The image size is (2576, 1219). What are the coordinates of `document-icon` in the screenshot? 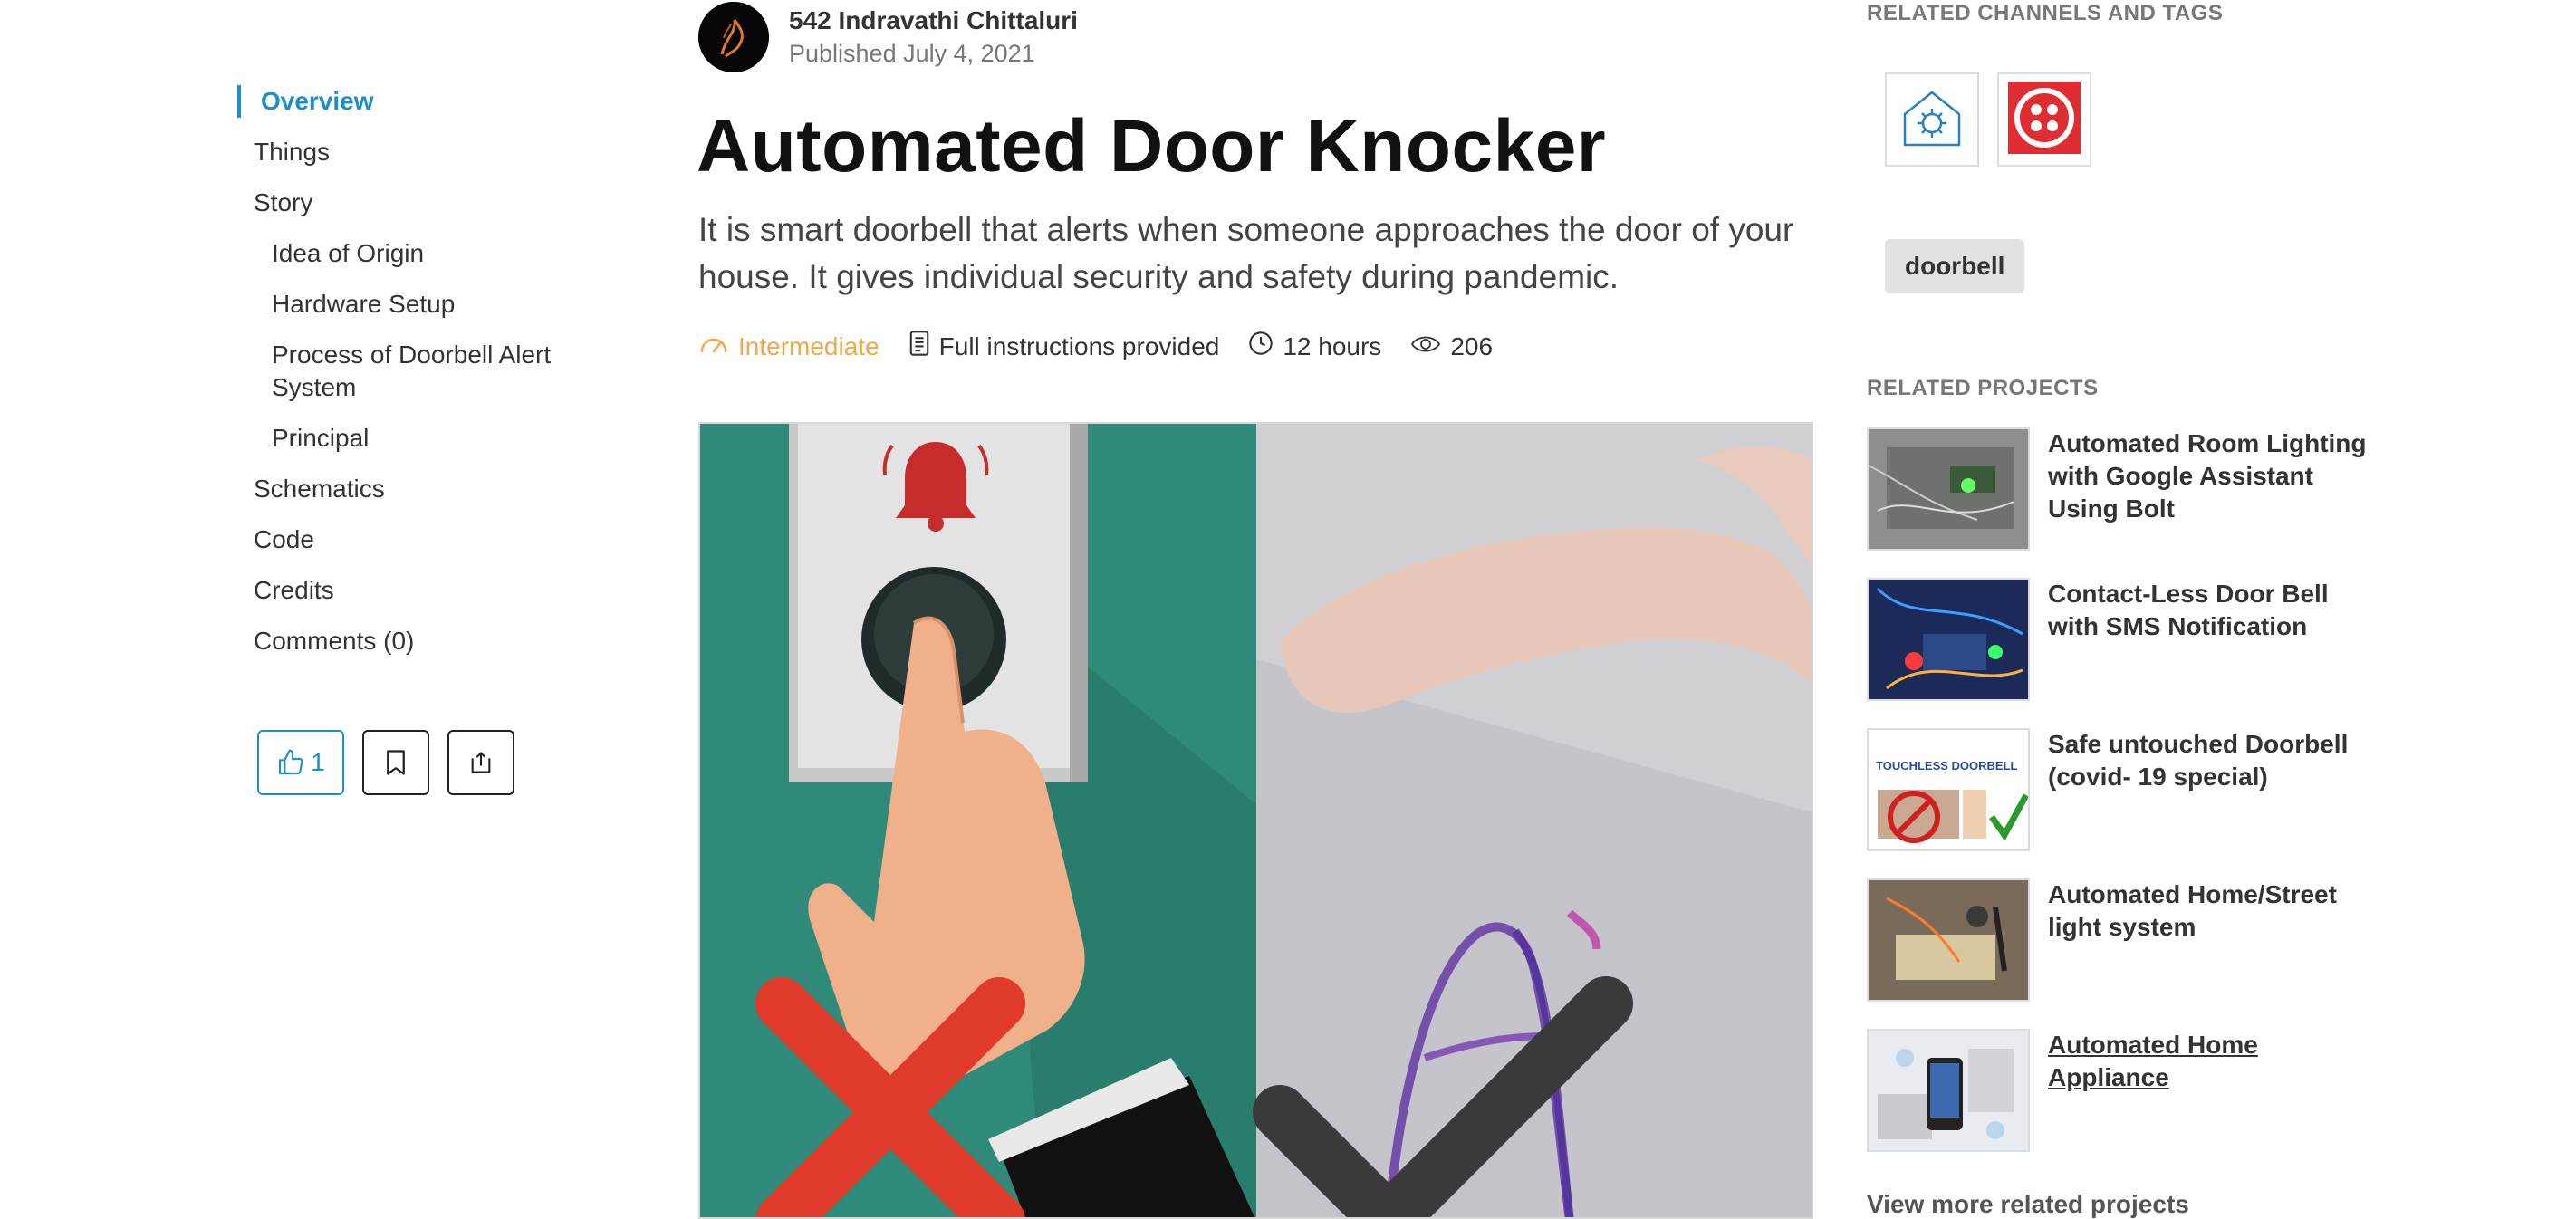 It's located at (919, 347).